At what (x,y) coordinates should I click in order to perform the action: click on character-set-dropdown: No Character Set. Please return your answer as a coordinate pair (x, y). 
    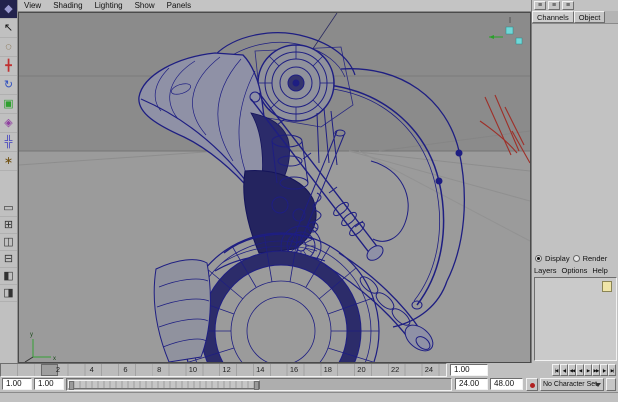
    Looking at the image, I should click on (572, 384).